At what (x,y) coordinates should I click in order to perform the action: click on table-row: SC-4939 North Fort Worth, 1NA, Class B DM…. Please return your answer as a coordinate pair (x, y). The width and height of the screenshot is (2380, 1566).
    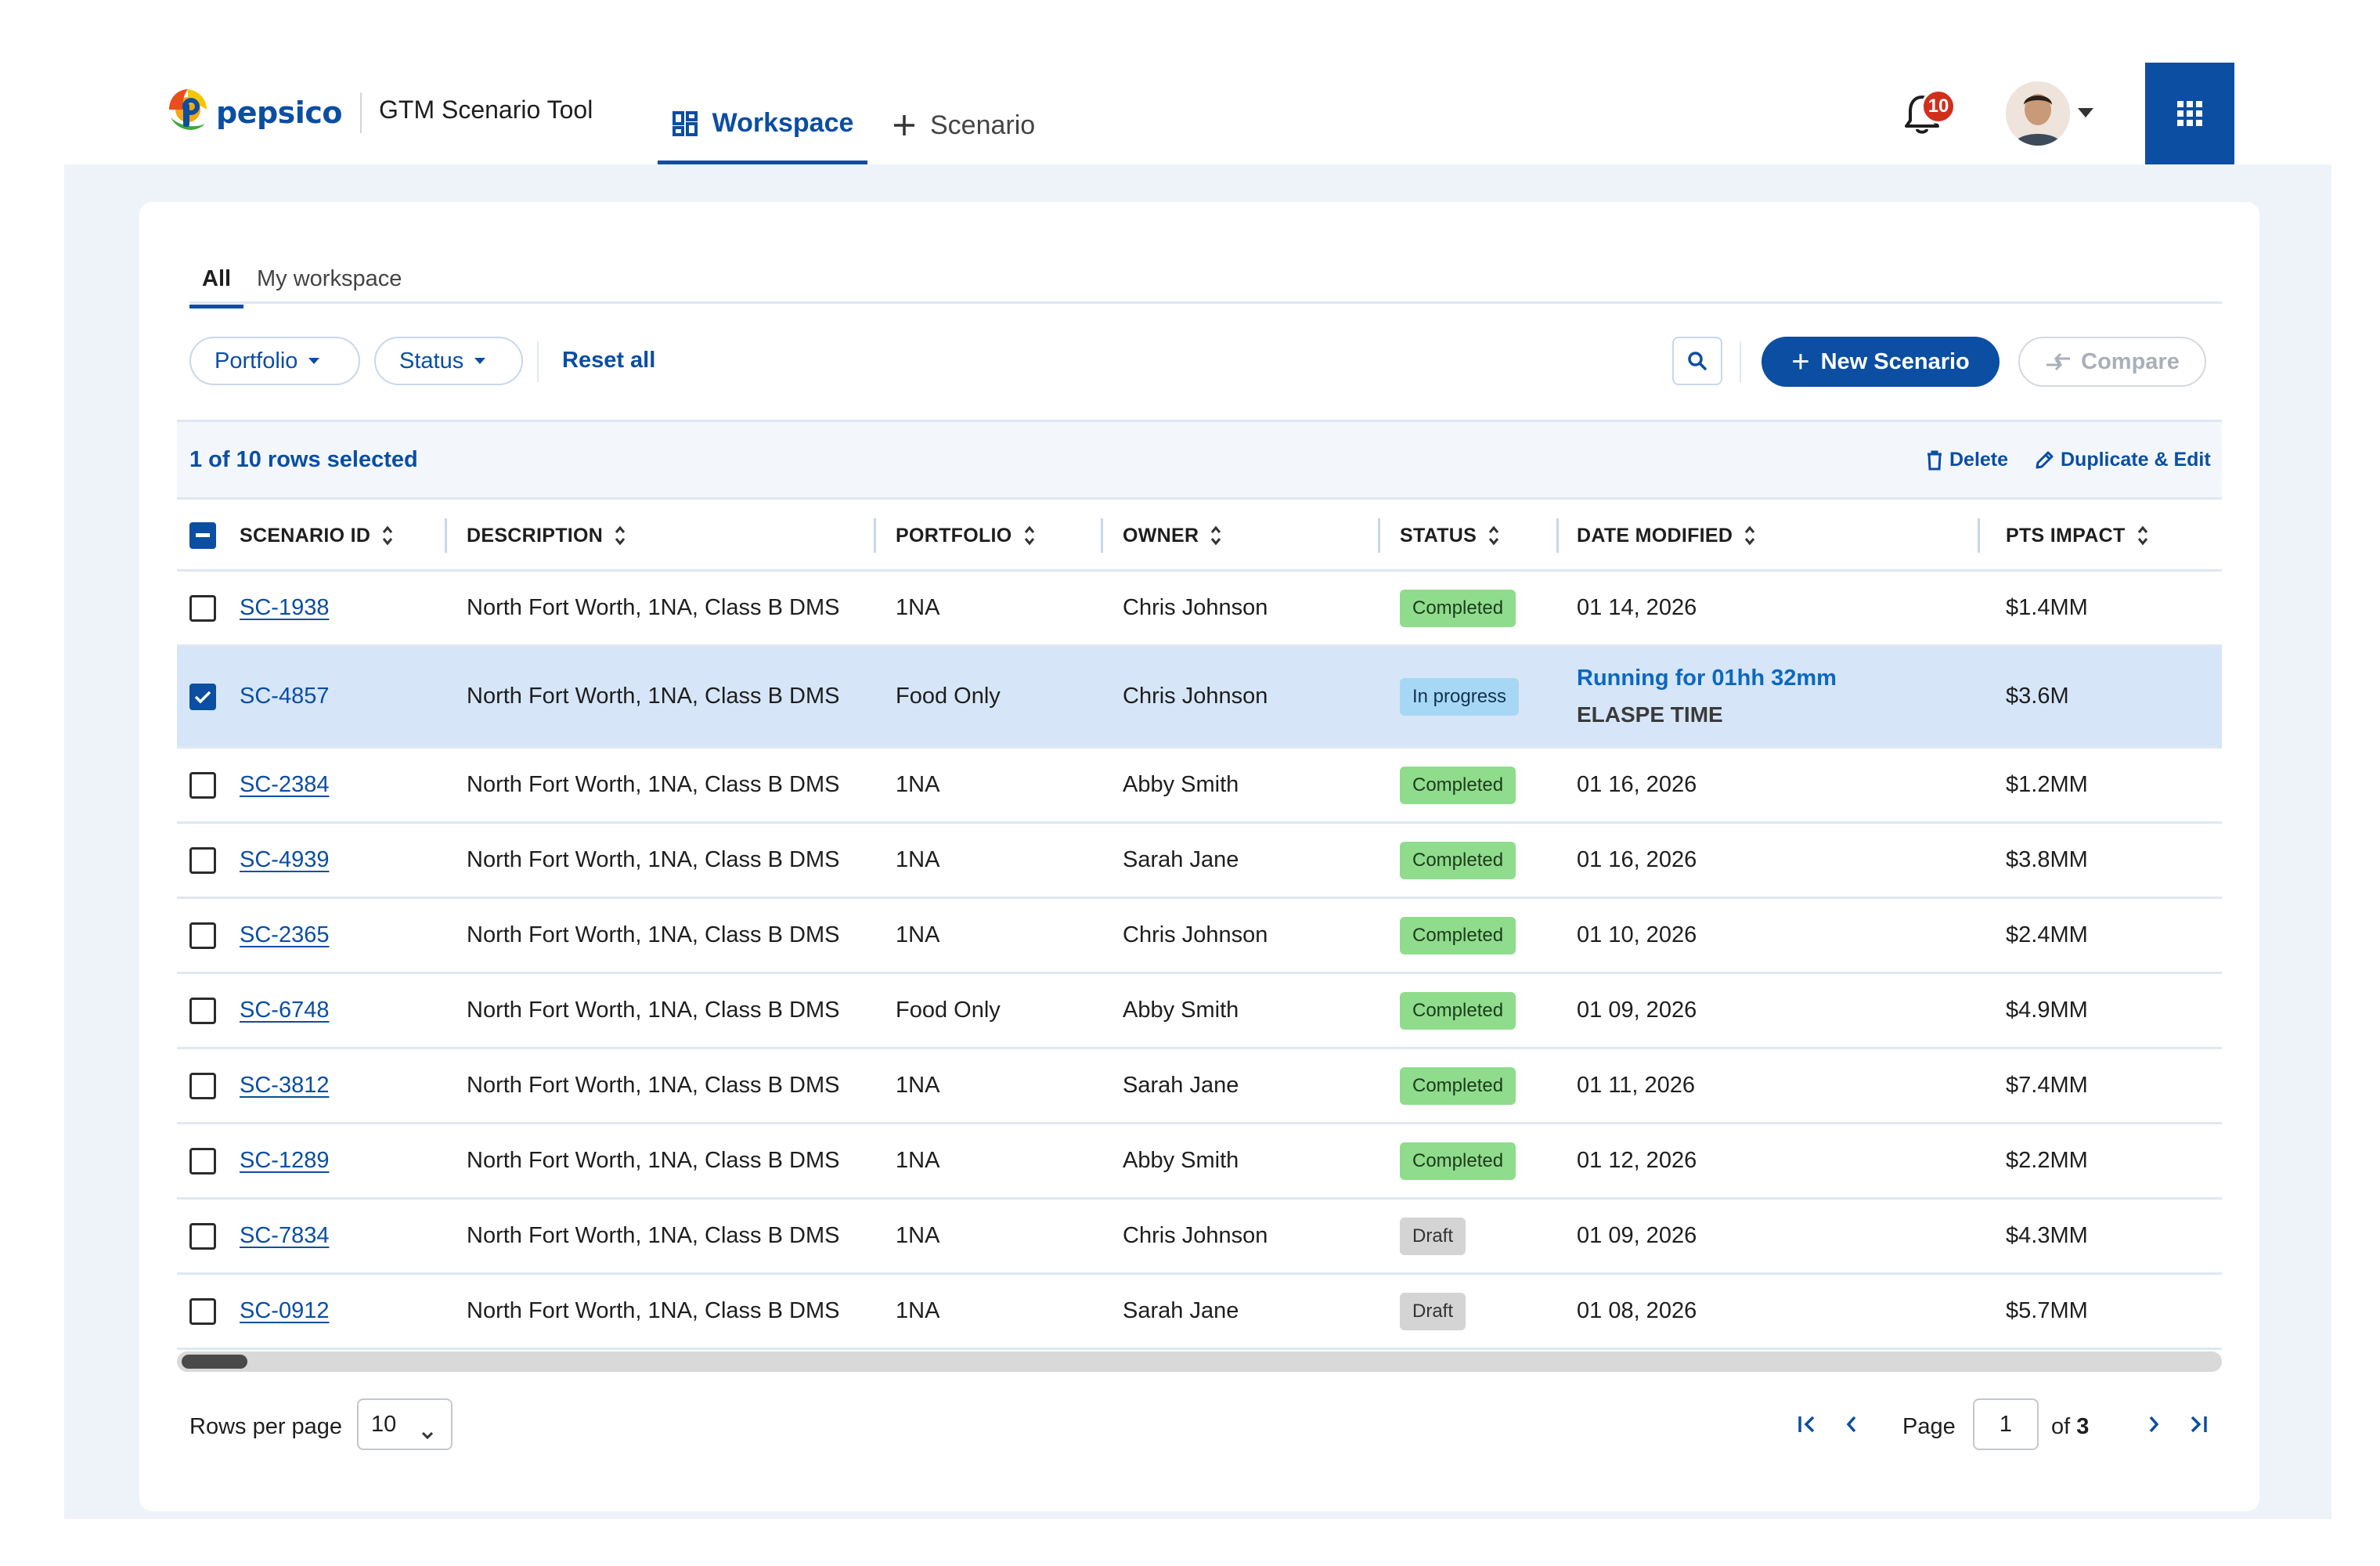
    Looking at the image, I should click on (1199, 862).